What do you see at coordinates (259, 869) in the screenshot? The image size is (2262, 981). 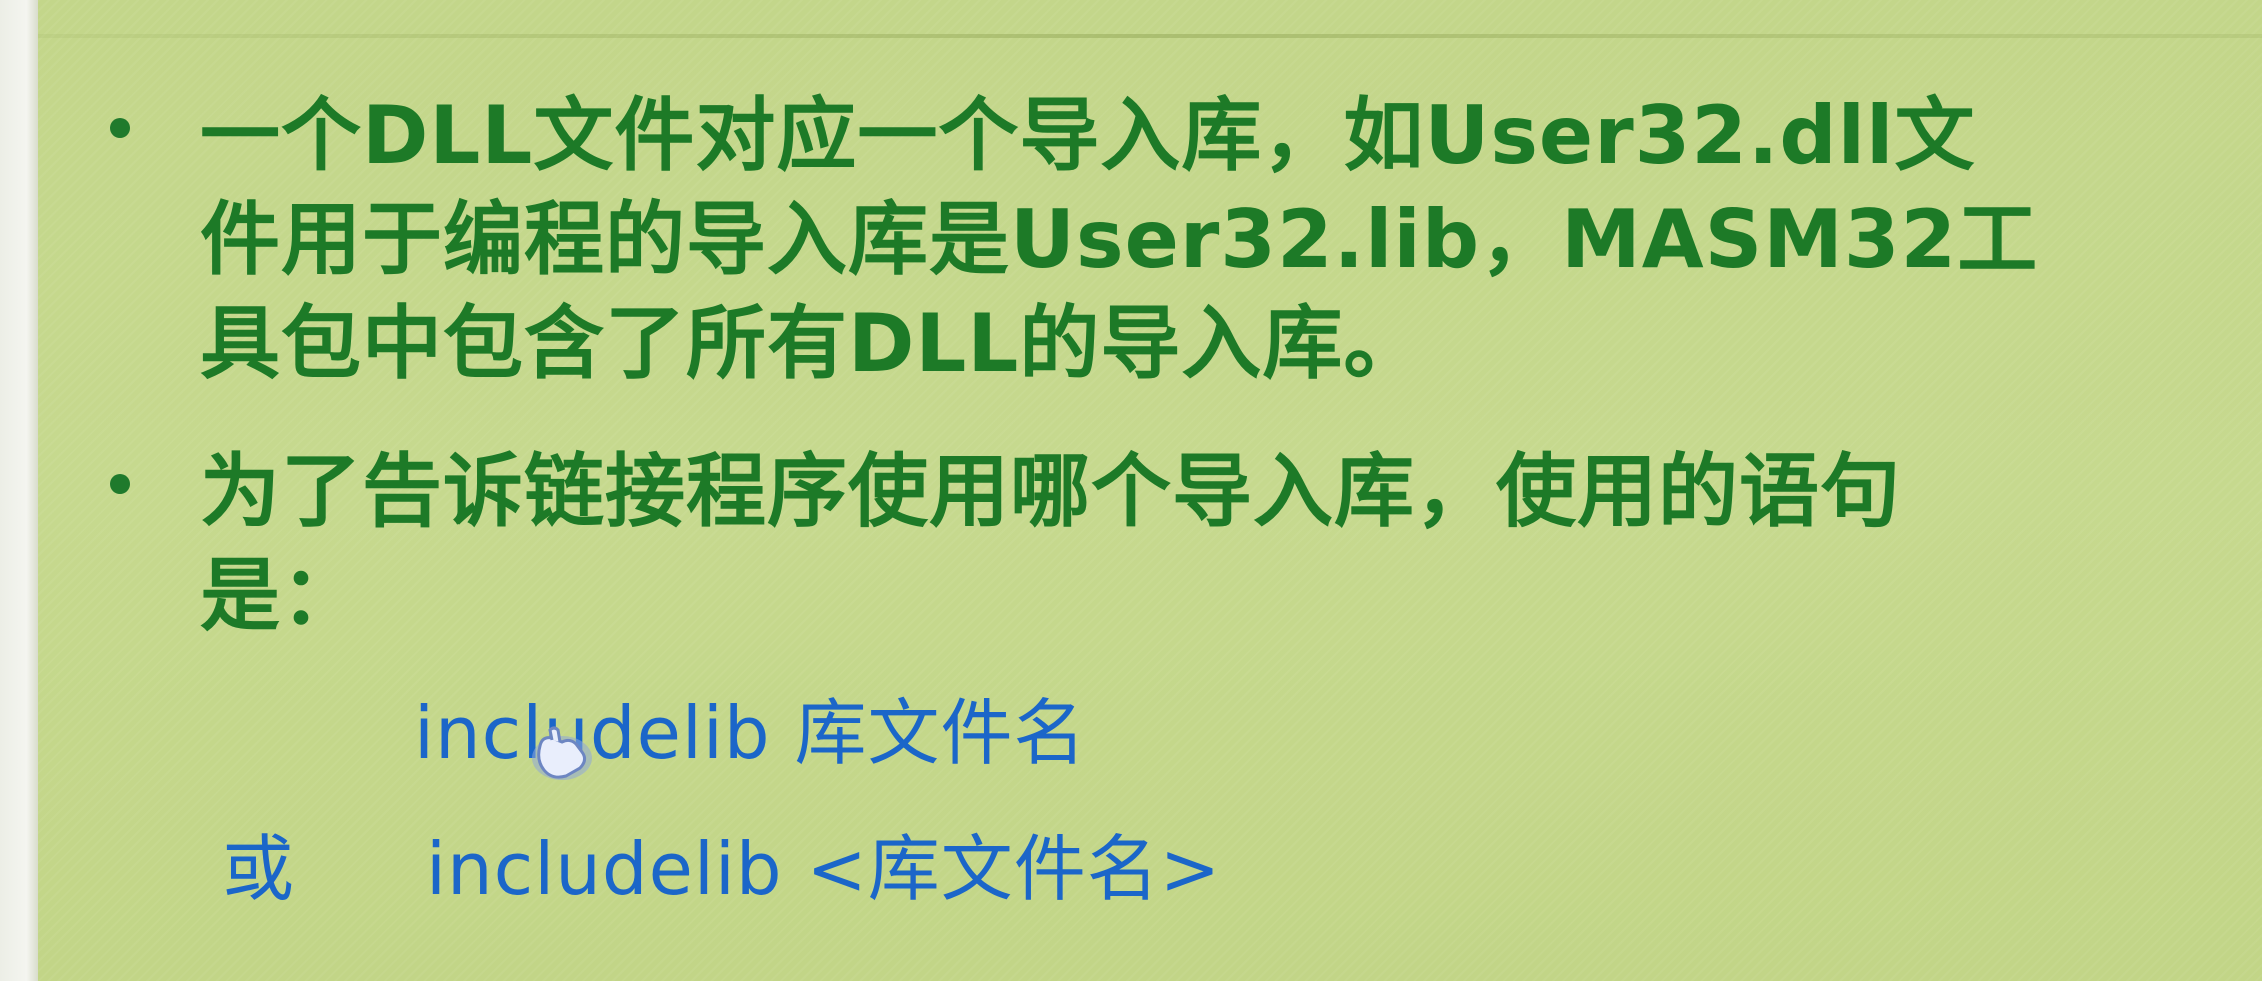 I see `code-or-label: 或` at bounding box center [259, 869].